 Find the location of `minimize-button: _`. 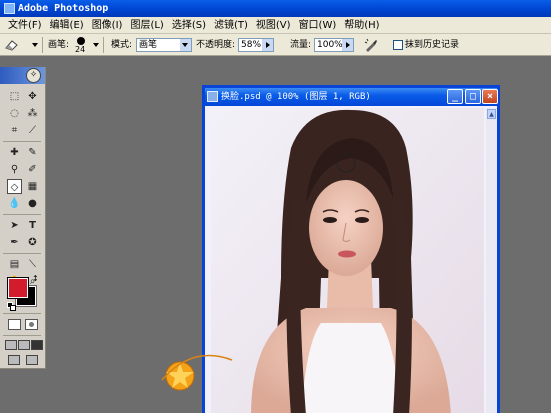

minimize-button: _ is located at coordinates (455, 96).